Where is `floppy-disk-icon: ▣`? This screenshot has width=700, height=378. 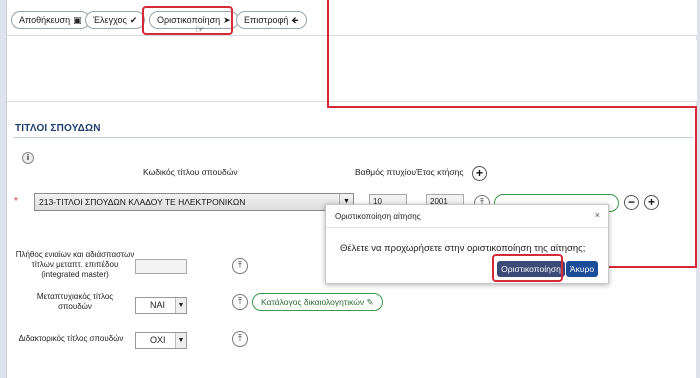 floppy-disk-icon: ▣ is located at coordinates (77, 20).